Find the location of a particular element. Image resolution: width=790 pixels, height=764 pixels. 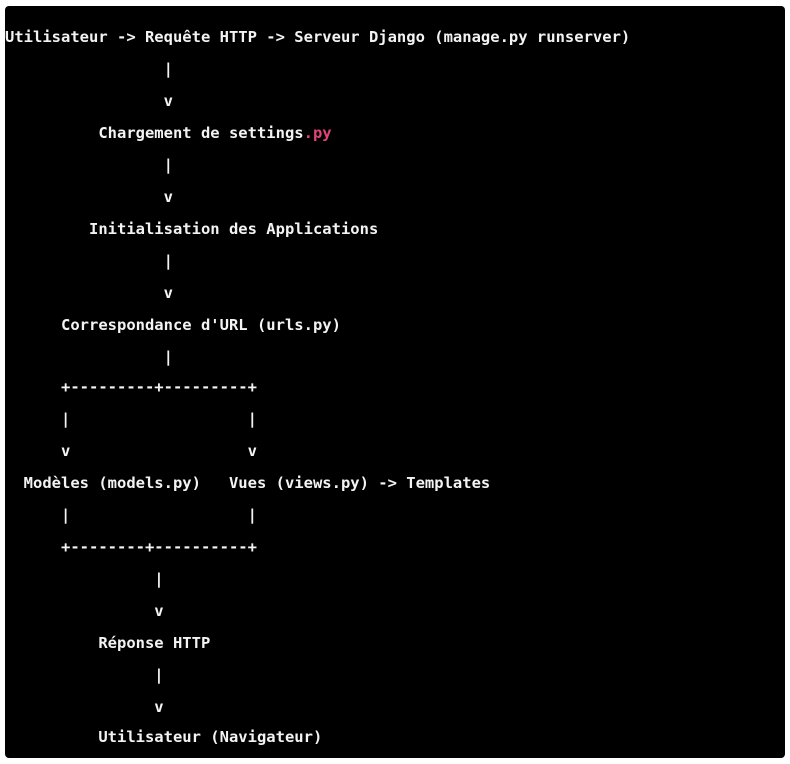

diagram-line-init-apps: Initialisation des Applications is located at coordinates (192, 229).